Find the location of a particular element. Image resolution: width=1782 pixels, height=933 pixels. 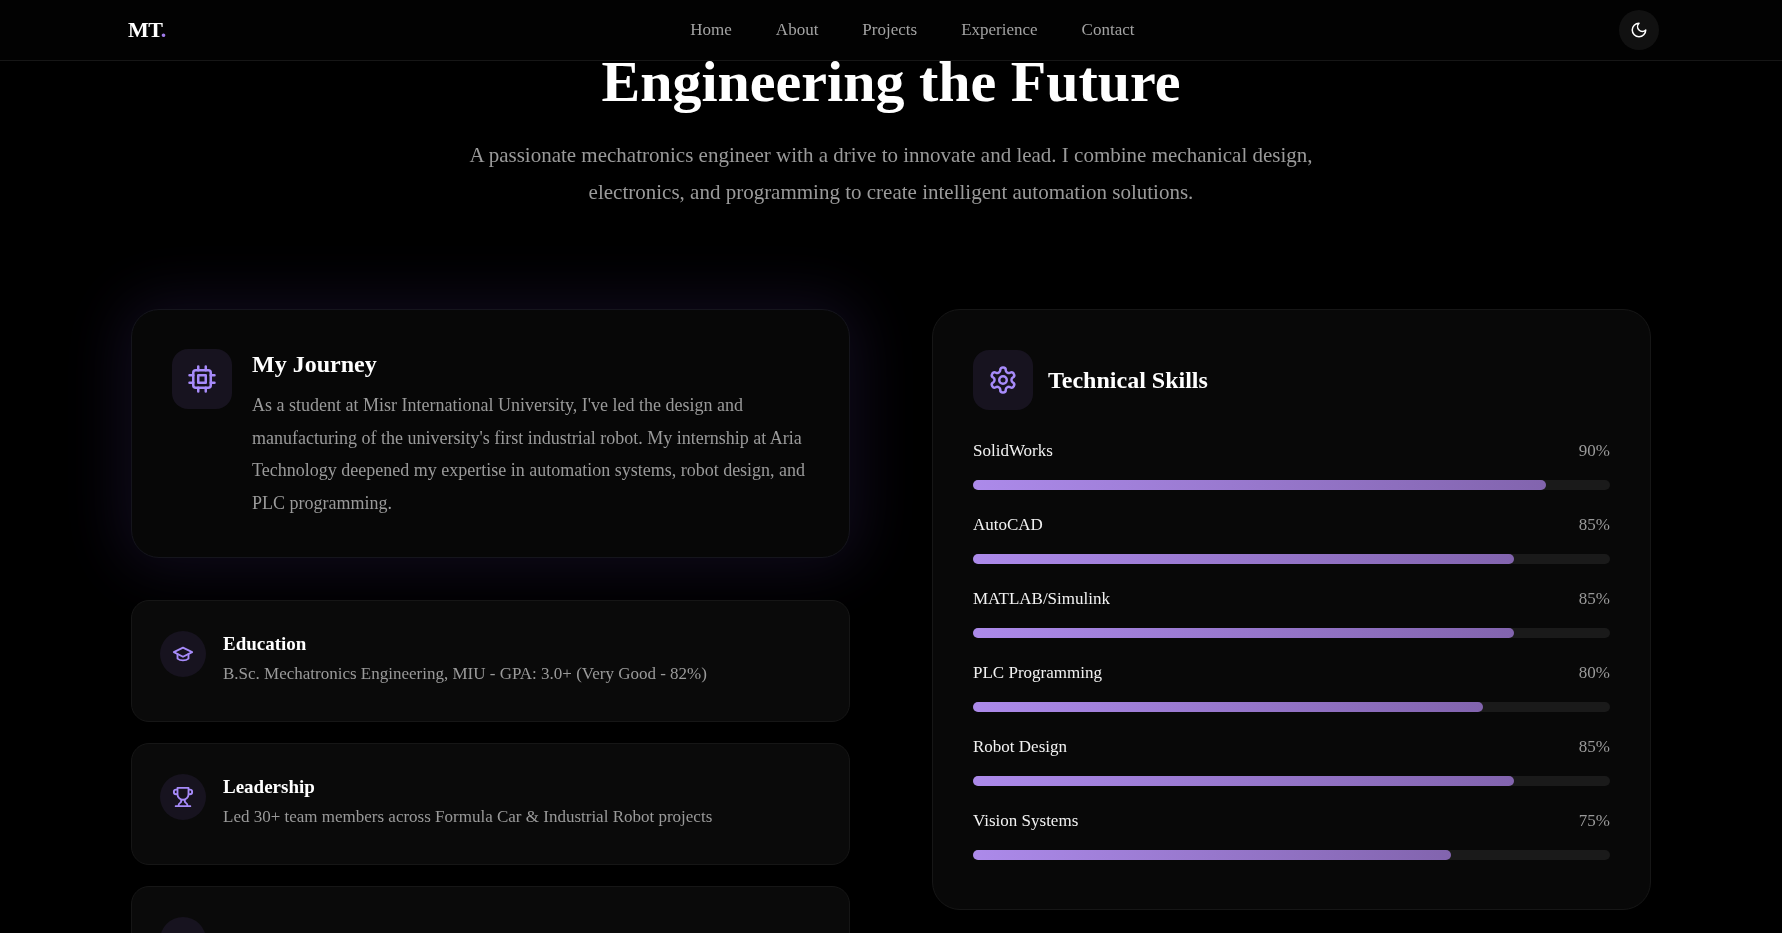

chip-icon is located at coordinates (202, 379).